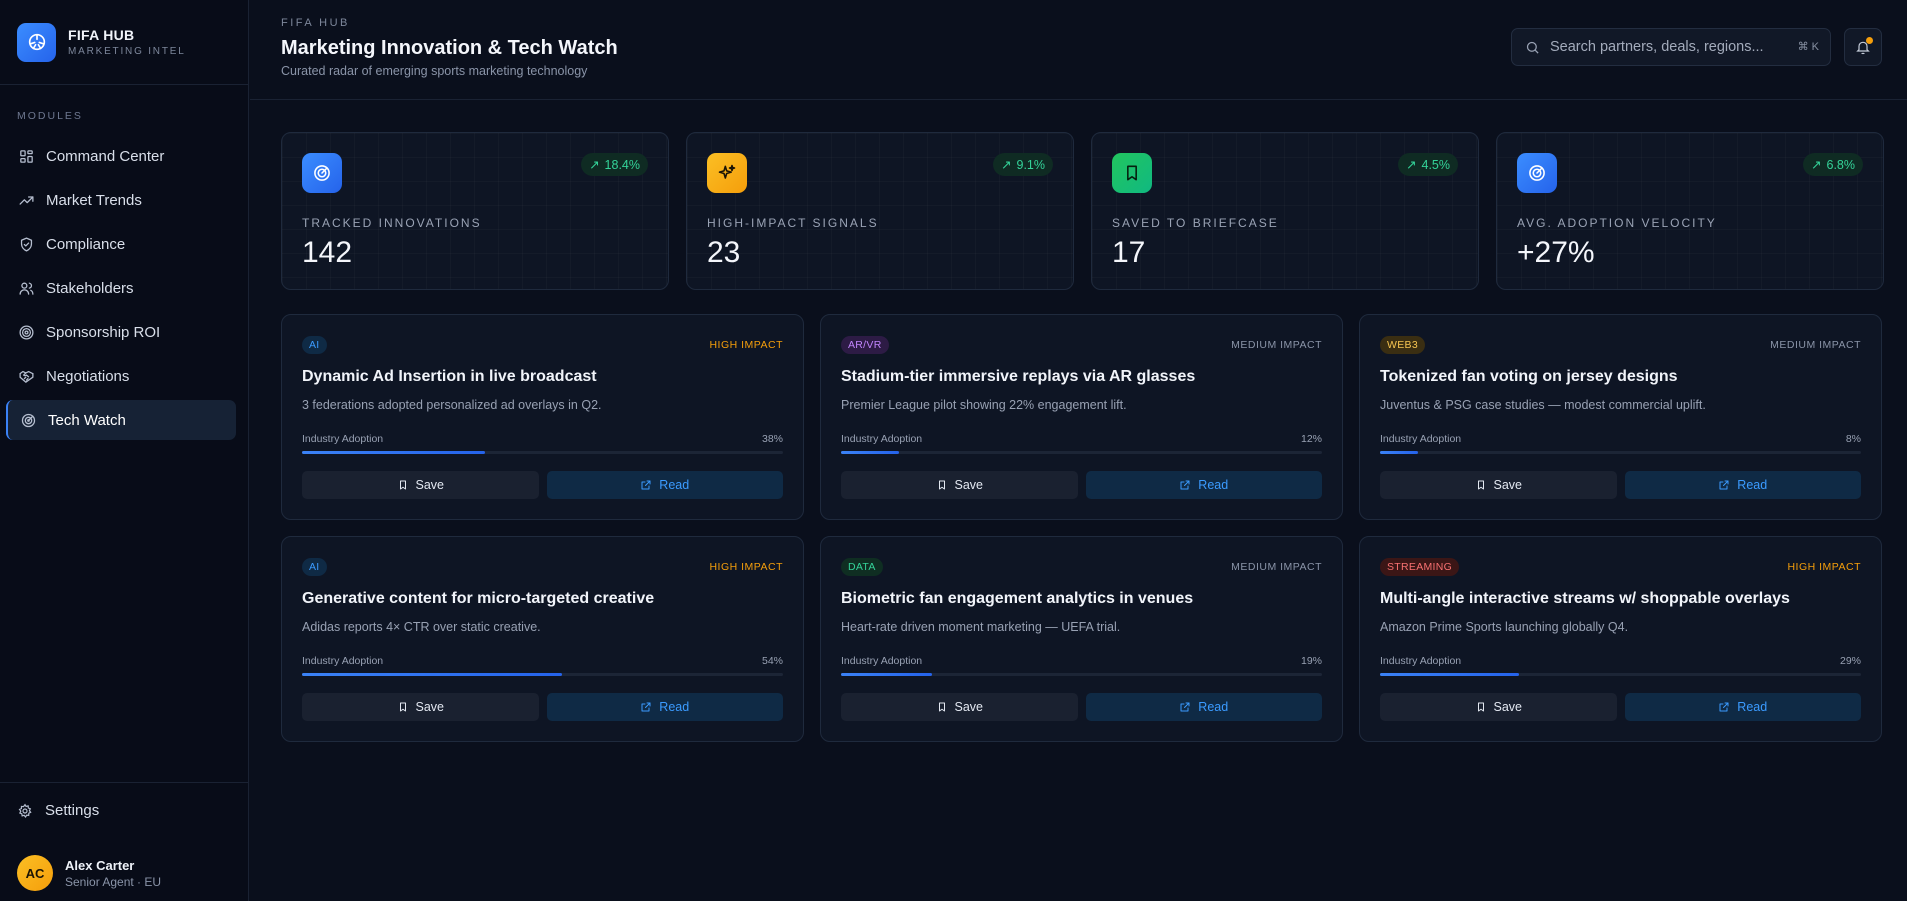  I want to click on sidebar-item-market-trends: Market Trends, so click(121, 200).